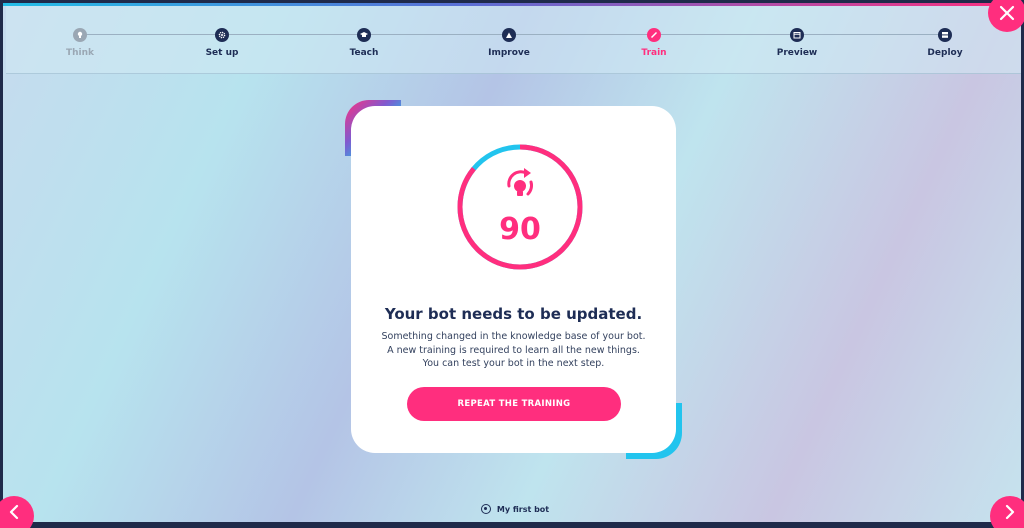 The width and height of the screenshot is (1024, 528). Describe the element at coordinates (520, 207) in the screenshot. I see `score-display: 90` at that location.